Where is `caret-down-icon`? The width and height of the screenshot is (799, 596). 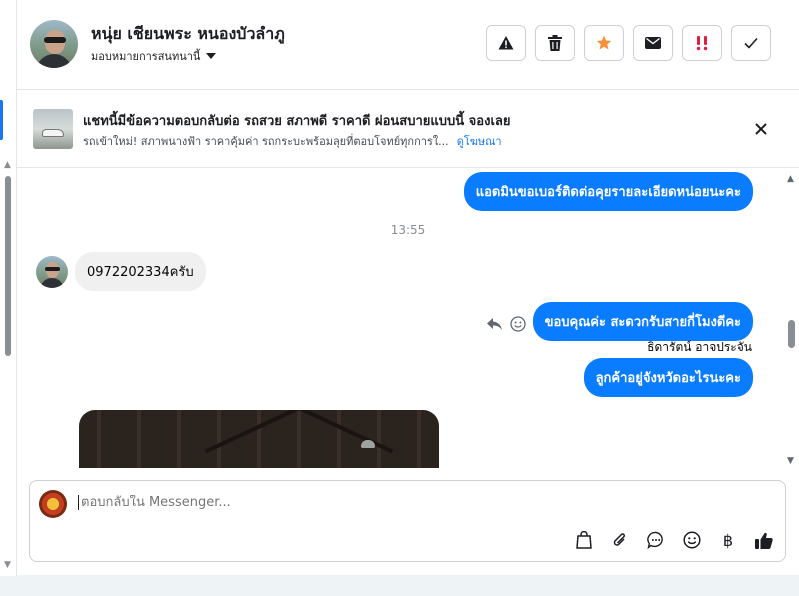
caret-down-icon is located at coordinates (211, 56).